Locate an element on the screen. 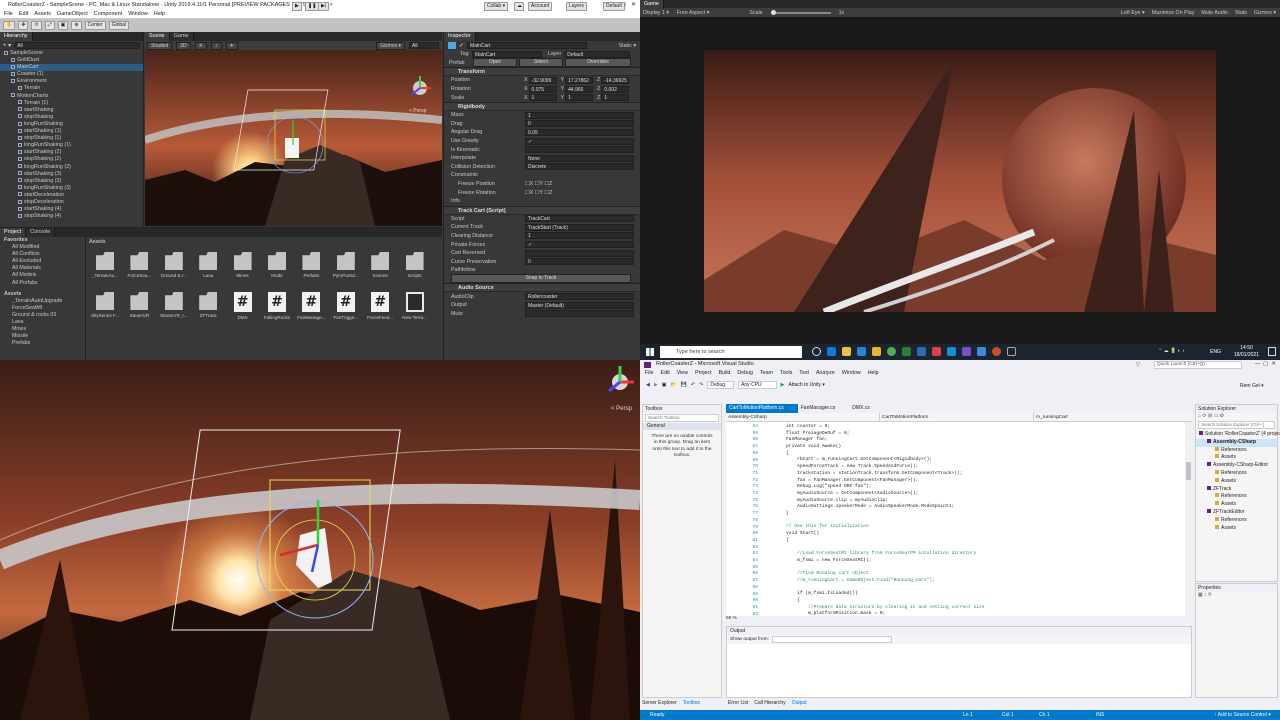 This screenshot has height=720, width=1280. tab-game-view: Game is located at coordinates (652, 4).